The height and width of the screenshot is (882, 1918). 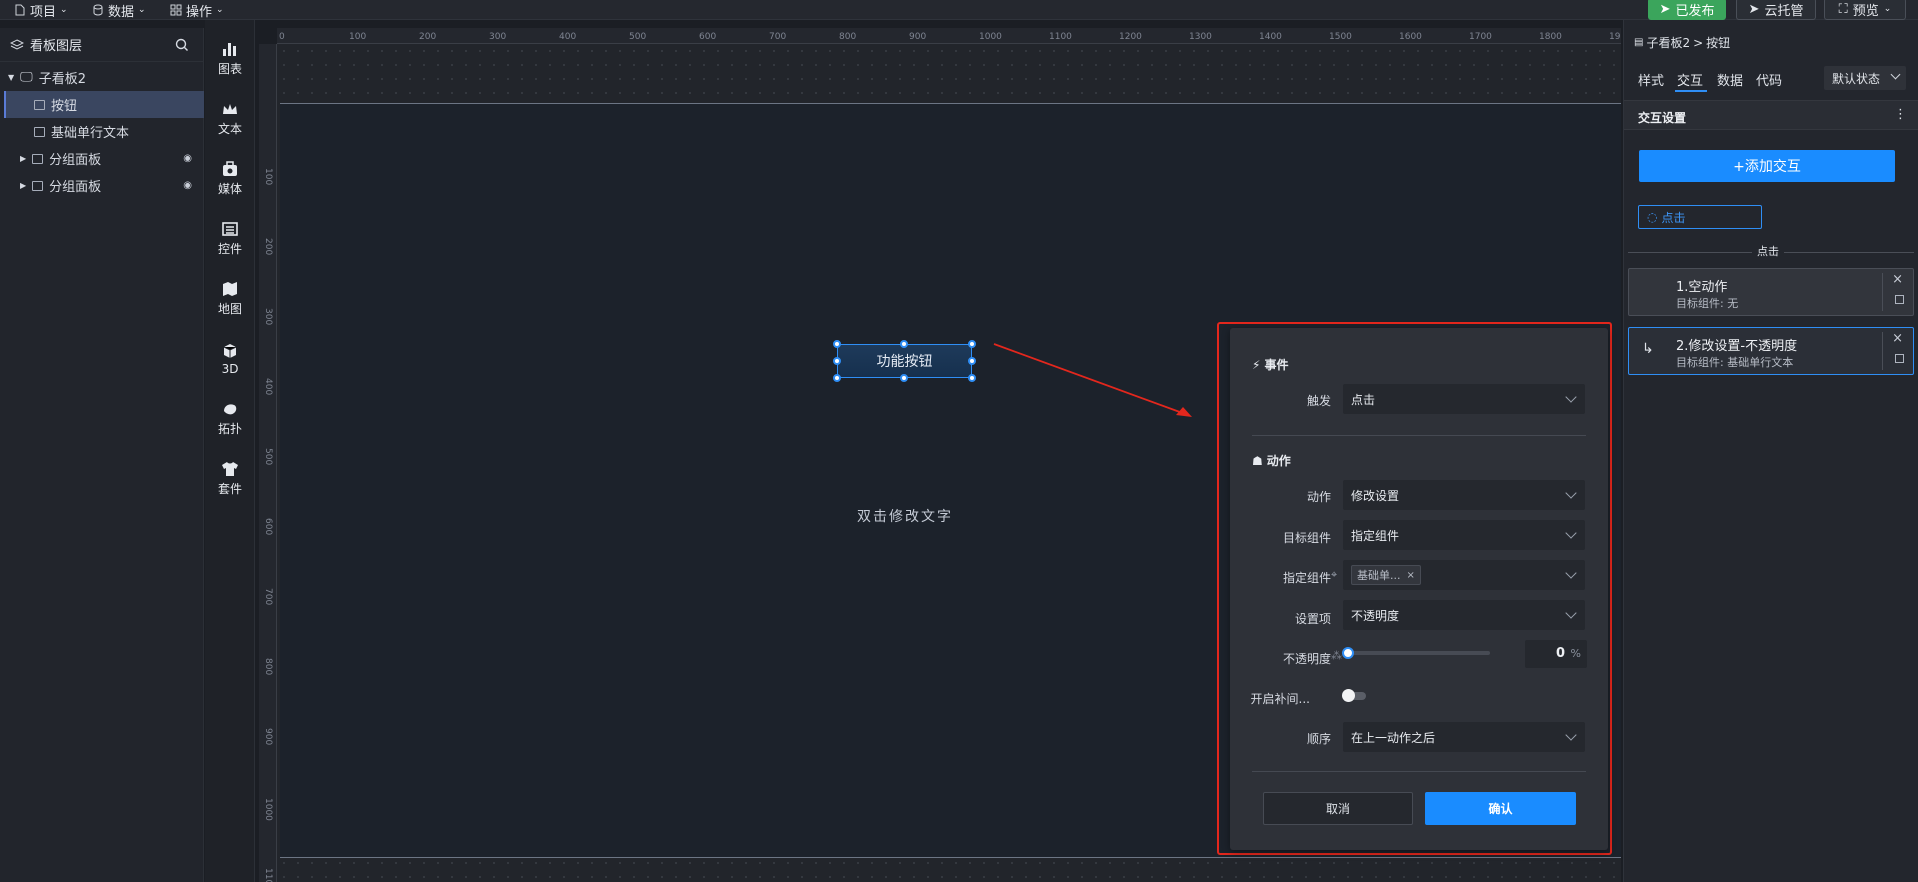 I want to click on ruler-tick-label: 1100, so click(x=1060, y=37).